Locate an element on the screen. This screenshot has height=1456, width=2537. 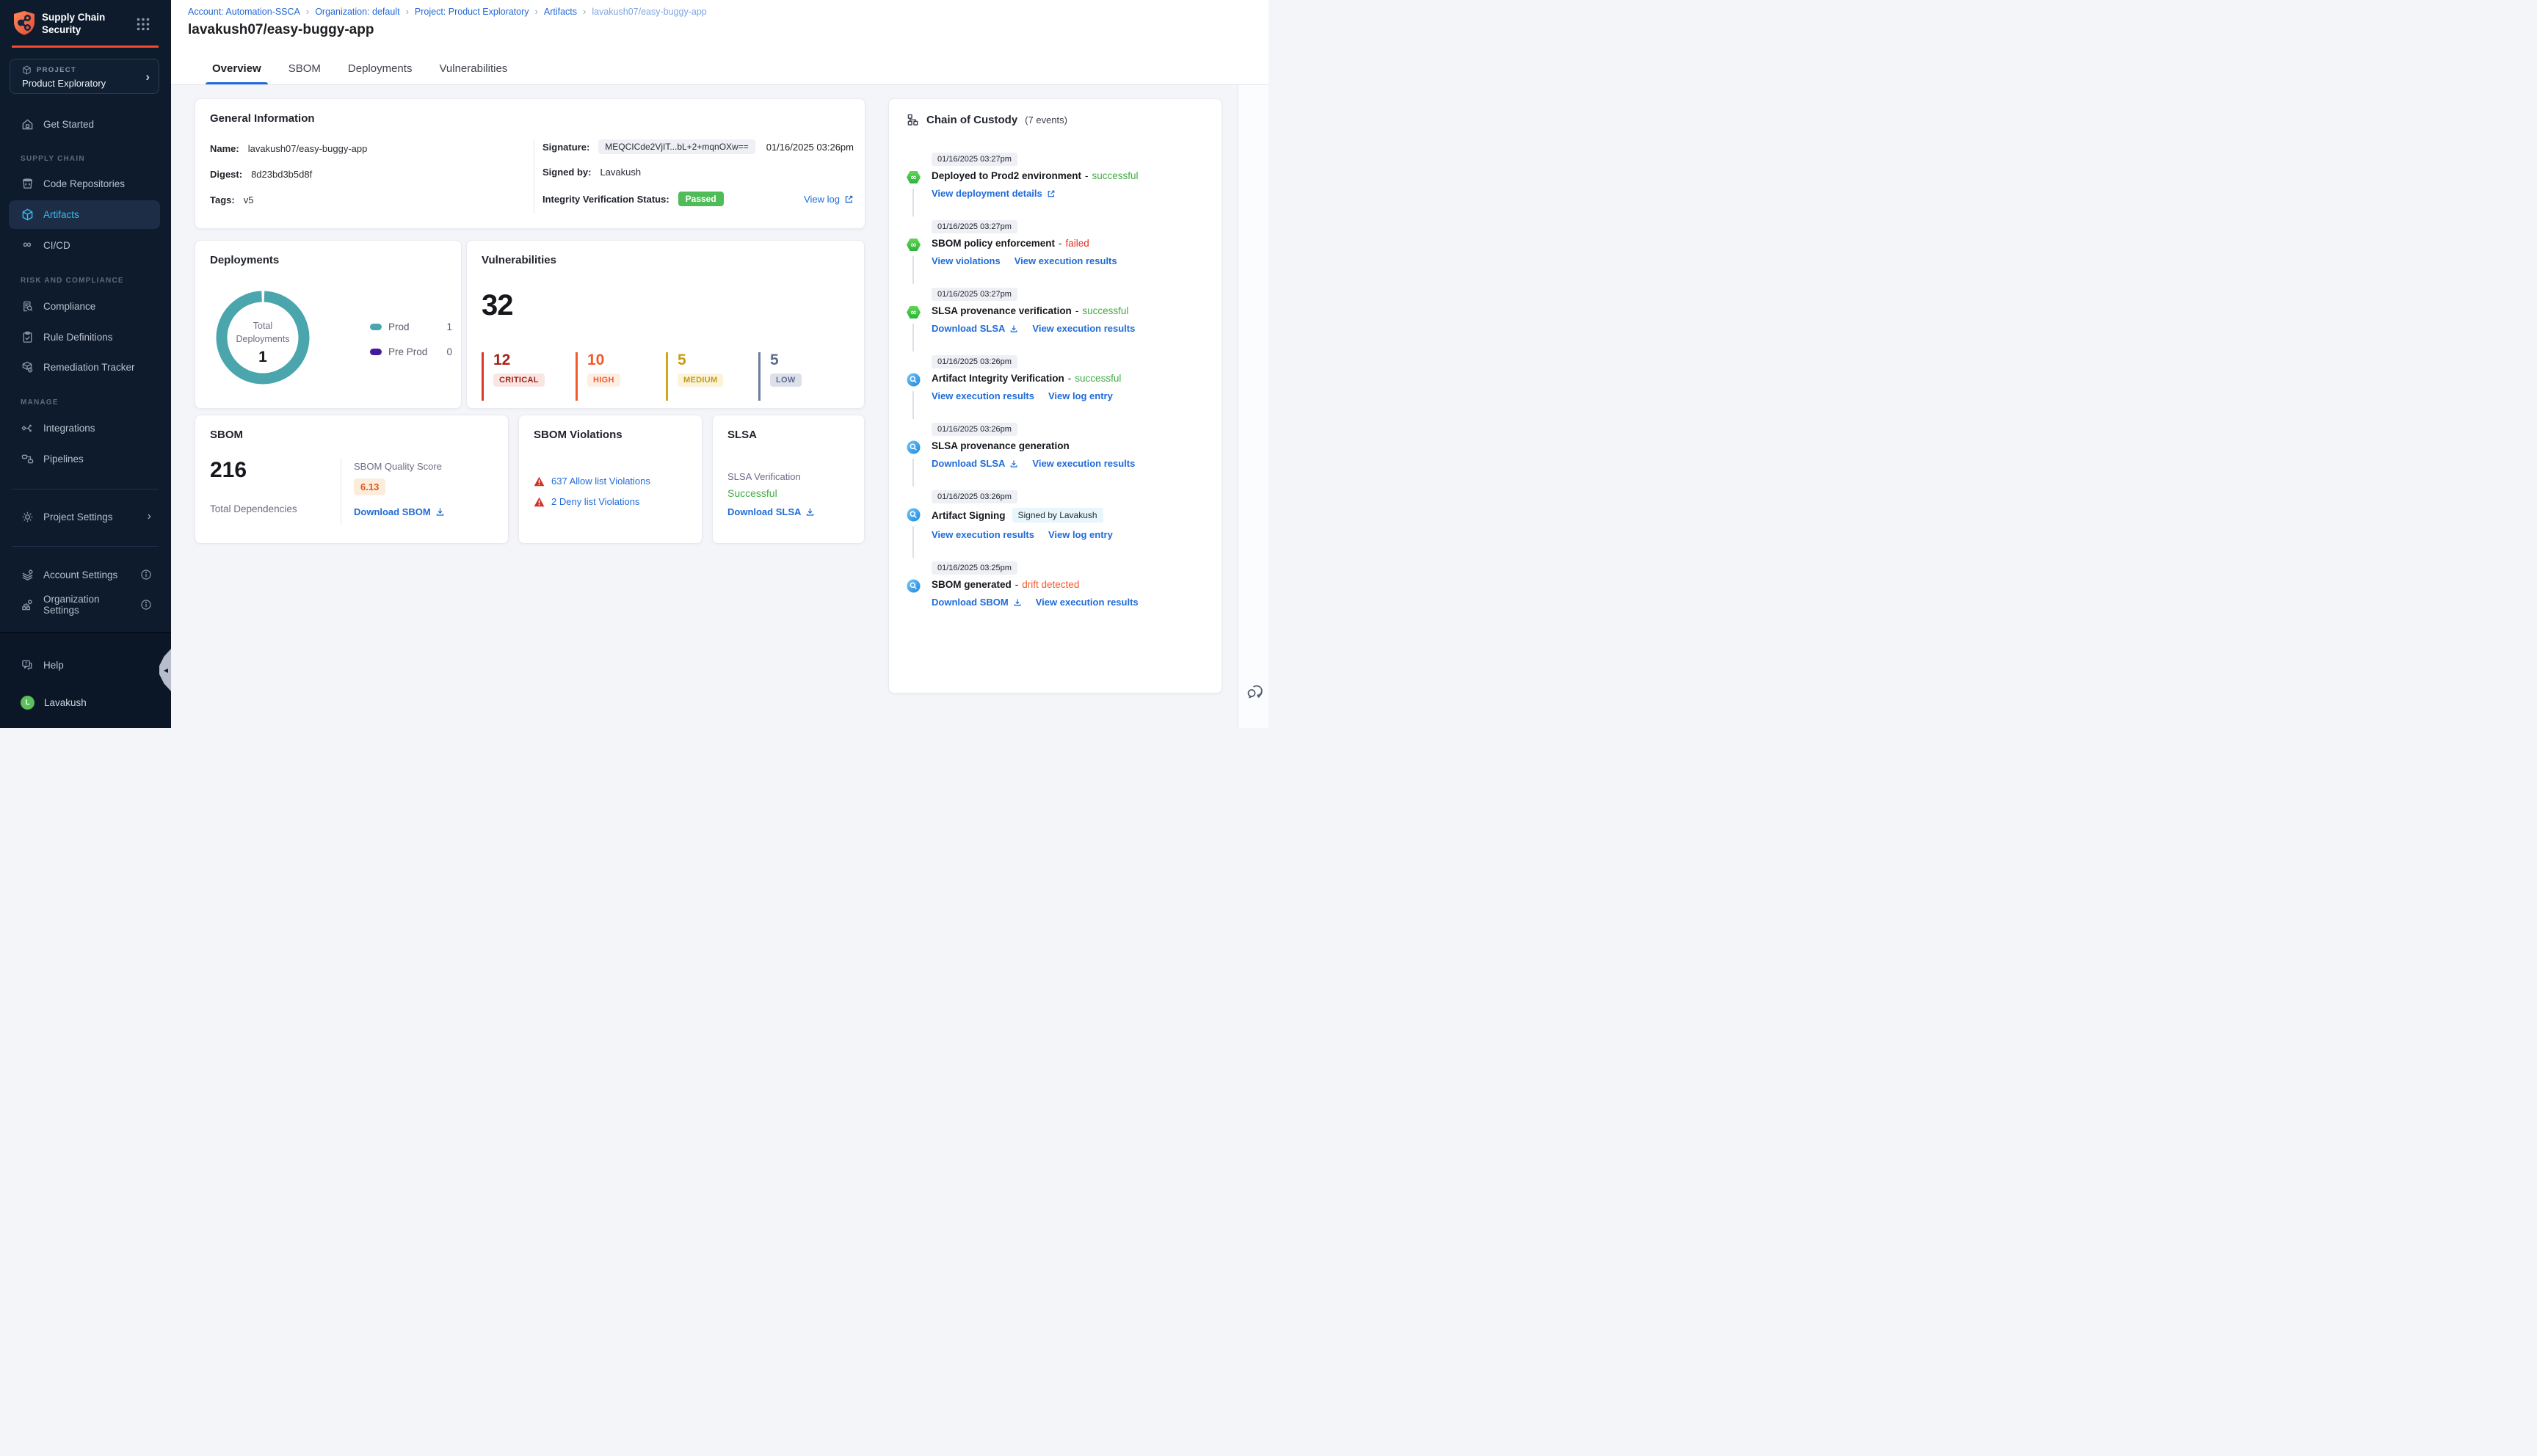
info-icon is located at coordinates (146, 605).